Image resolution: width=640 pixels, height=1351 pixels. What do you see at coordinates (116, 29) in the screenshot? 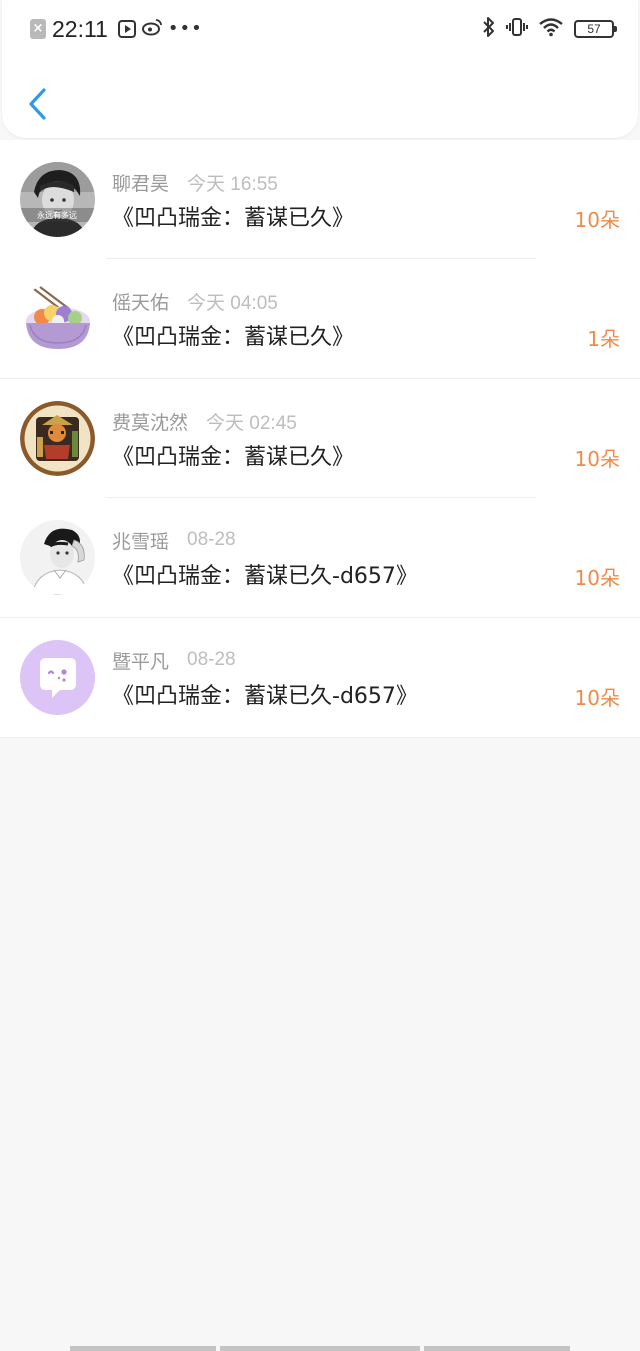
I see `status-left: × 22:11 •••` at bounding box center [116, 29].